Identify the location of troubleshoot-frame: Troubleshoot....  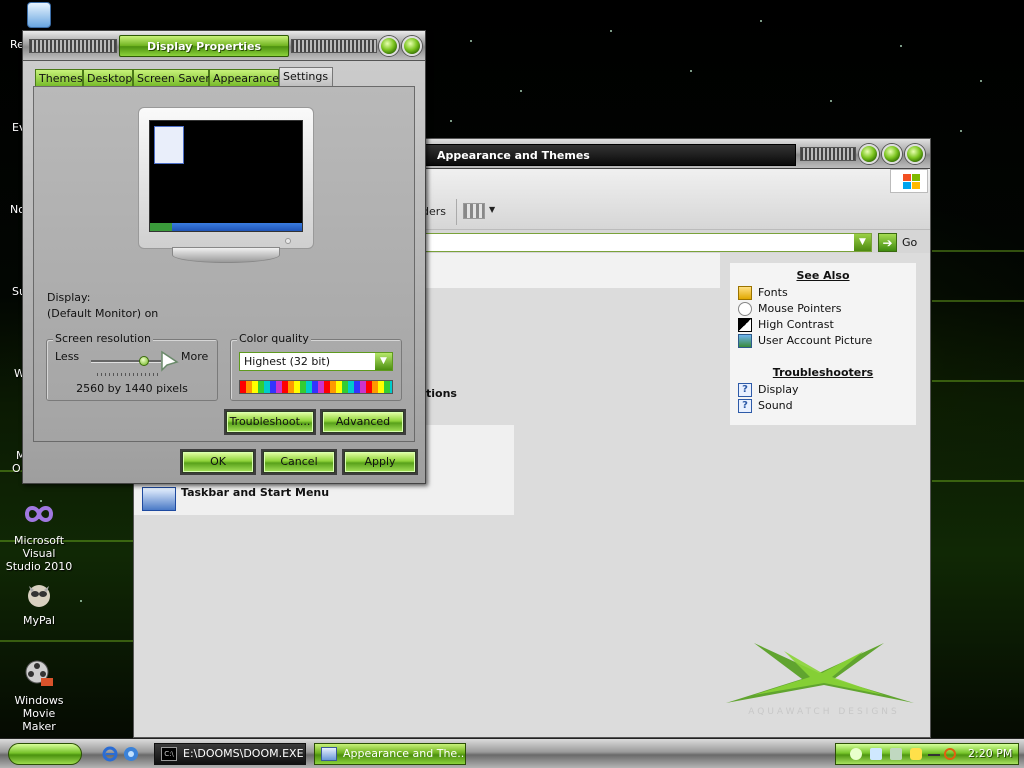
(270, 422).